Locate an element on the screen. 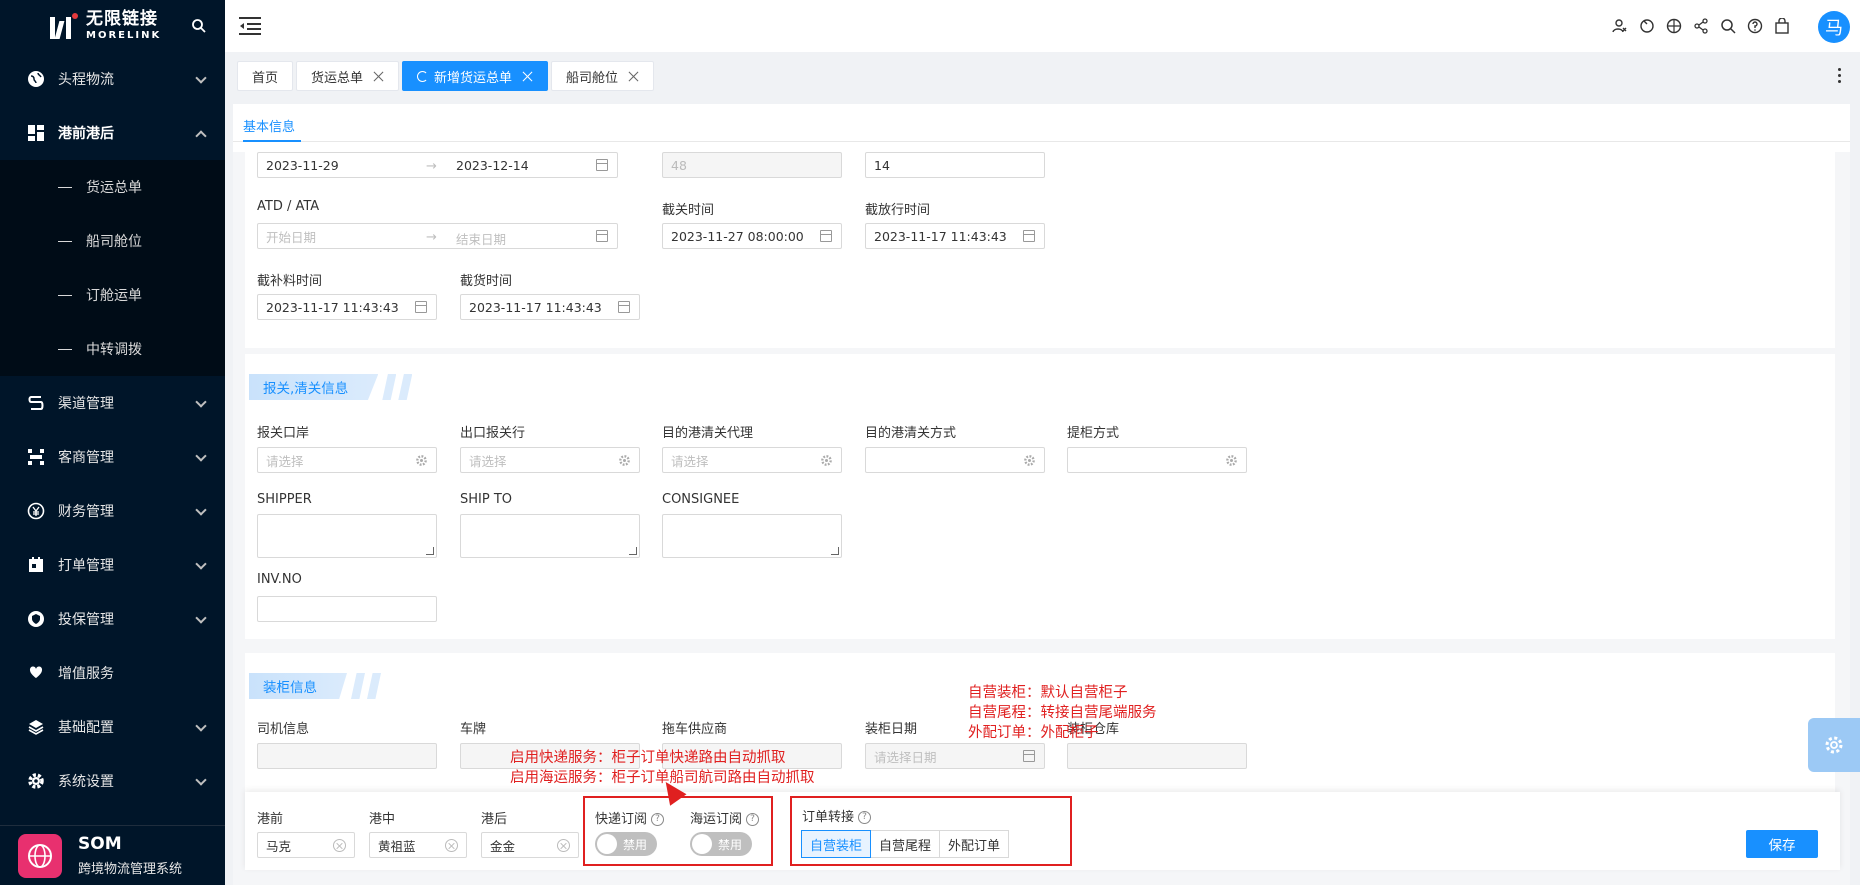 This screenshot has width=1860, height=885. atd-range-input: 开始日期 → 结束日期 is located at coordinates (437, 236).